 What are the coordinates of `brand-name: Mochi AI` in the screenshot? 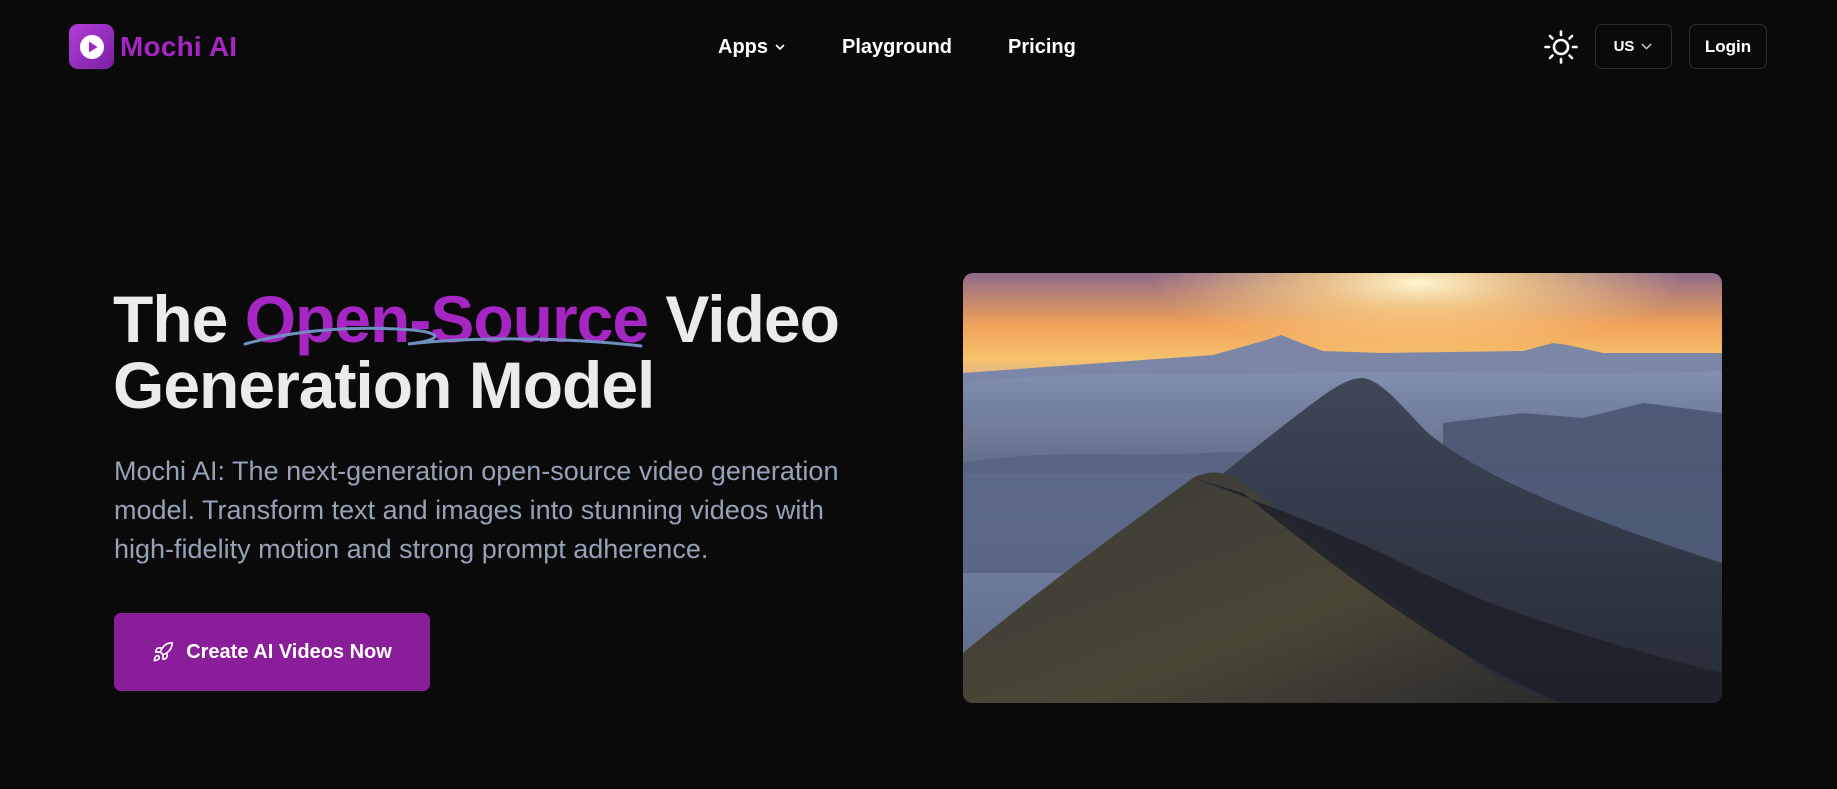 It's located at (179, 46).